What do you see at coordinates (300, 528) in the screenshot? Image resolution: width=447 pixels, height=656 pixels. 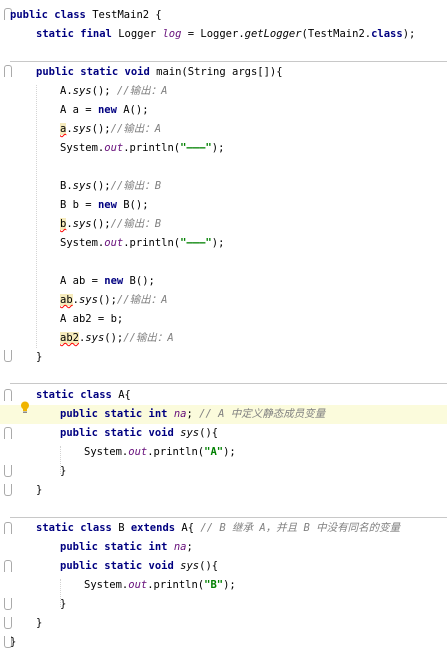 I see `comment: // B 继承 A，并且 B 中没有同名的变量` at bounding box center [300, 528].